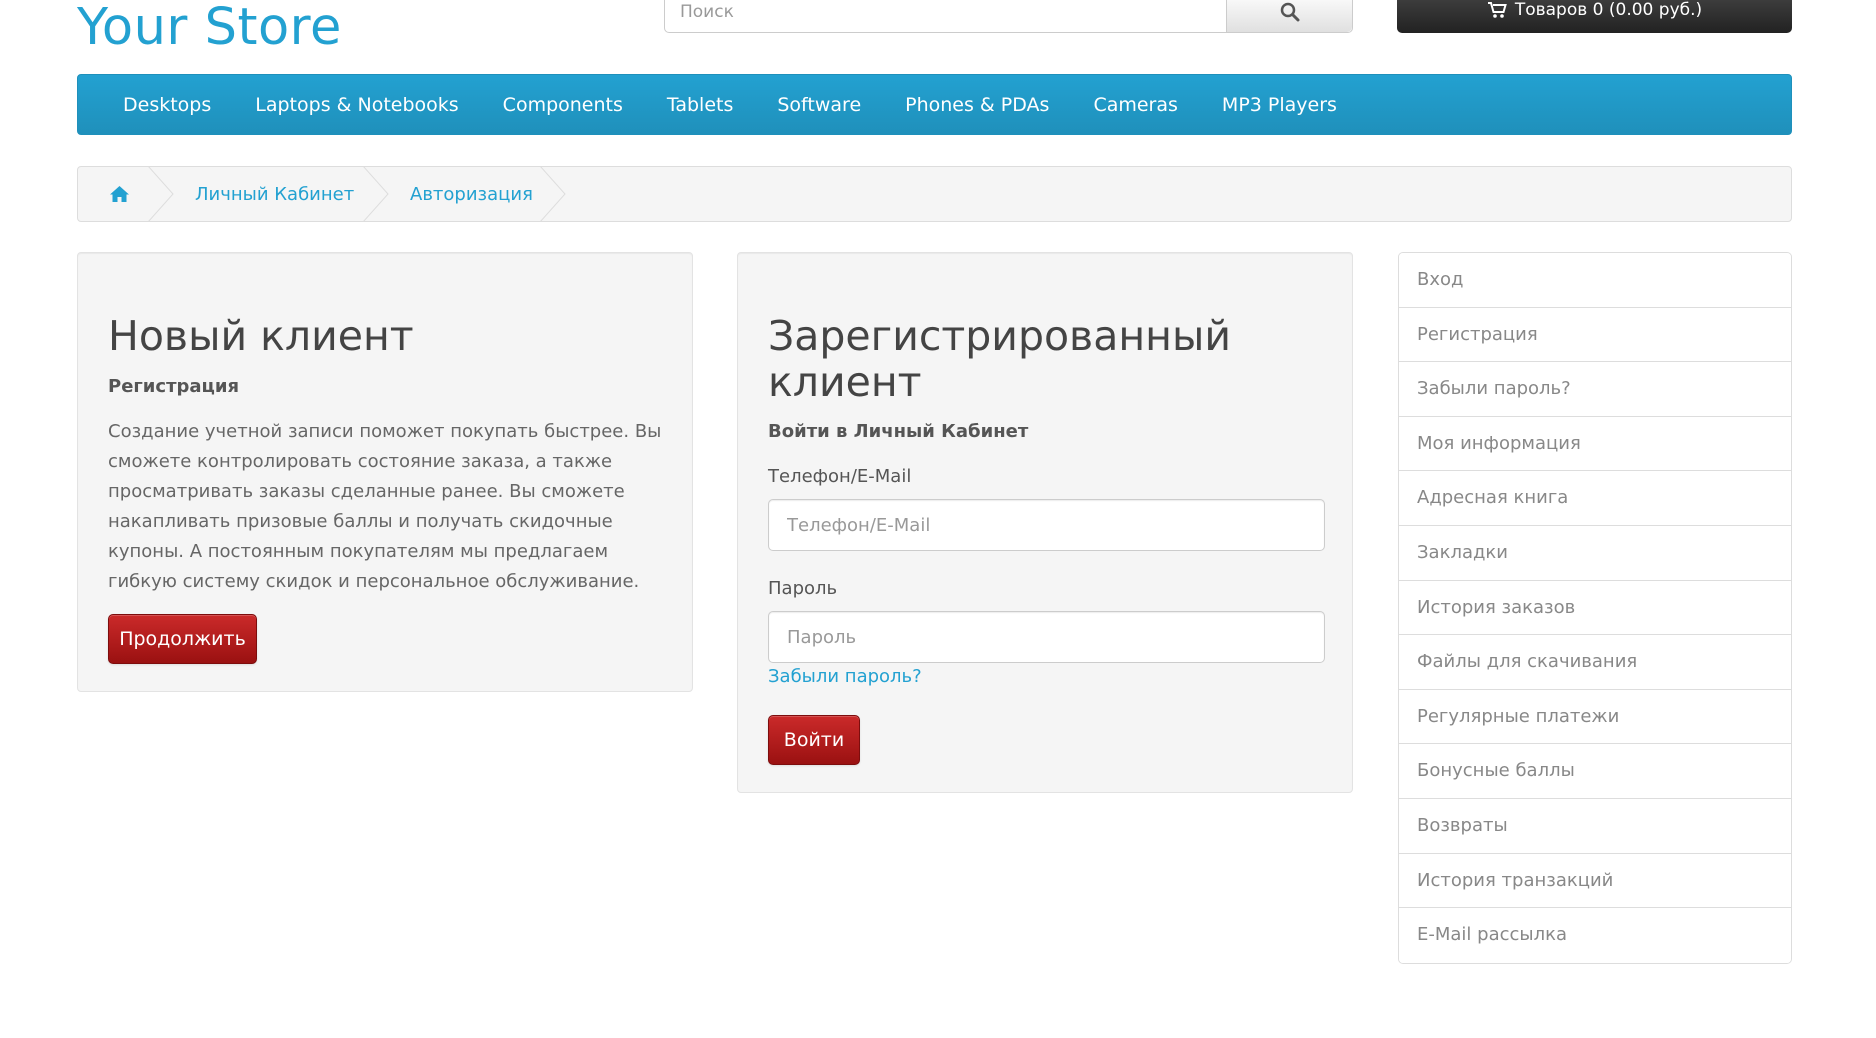  Describe the element at coordinates (803, 588) in the screenshot. I see `password-label: Пароль` at that location.